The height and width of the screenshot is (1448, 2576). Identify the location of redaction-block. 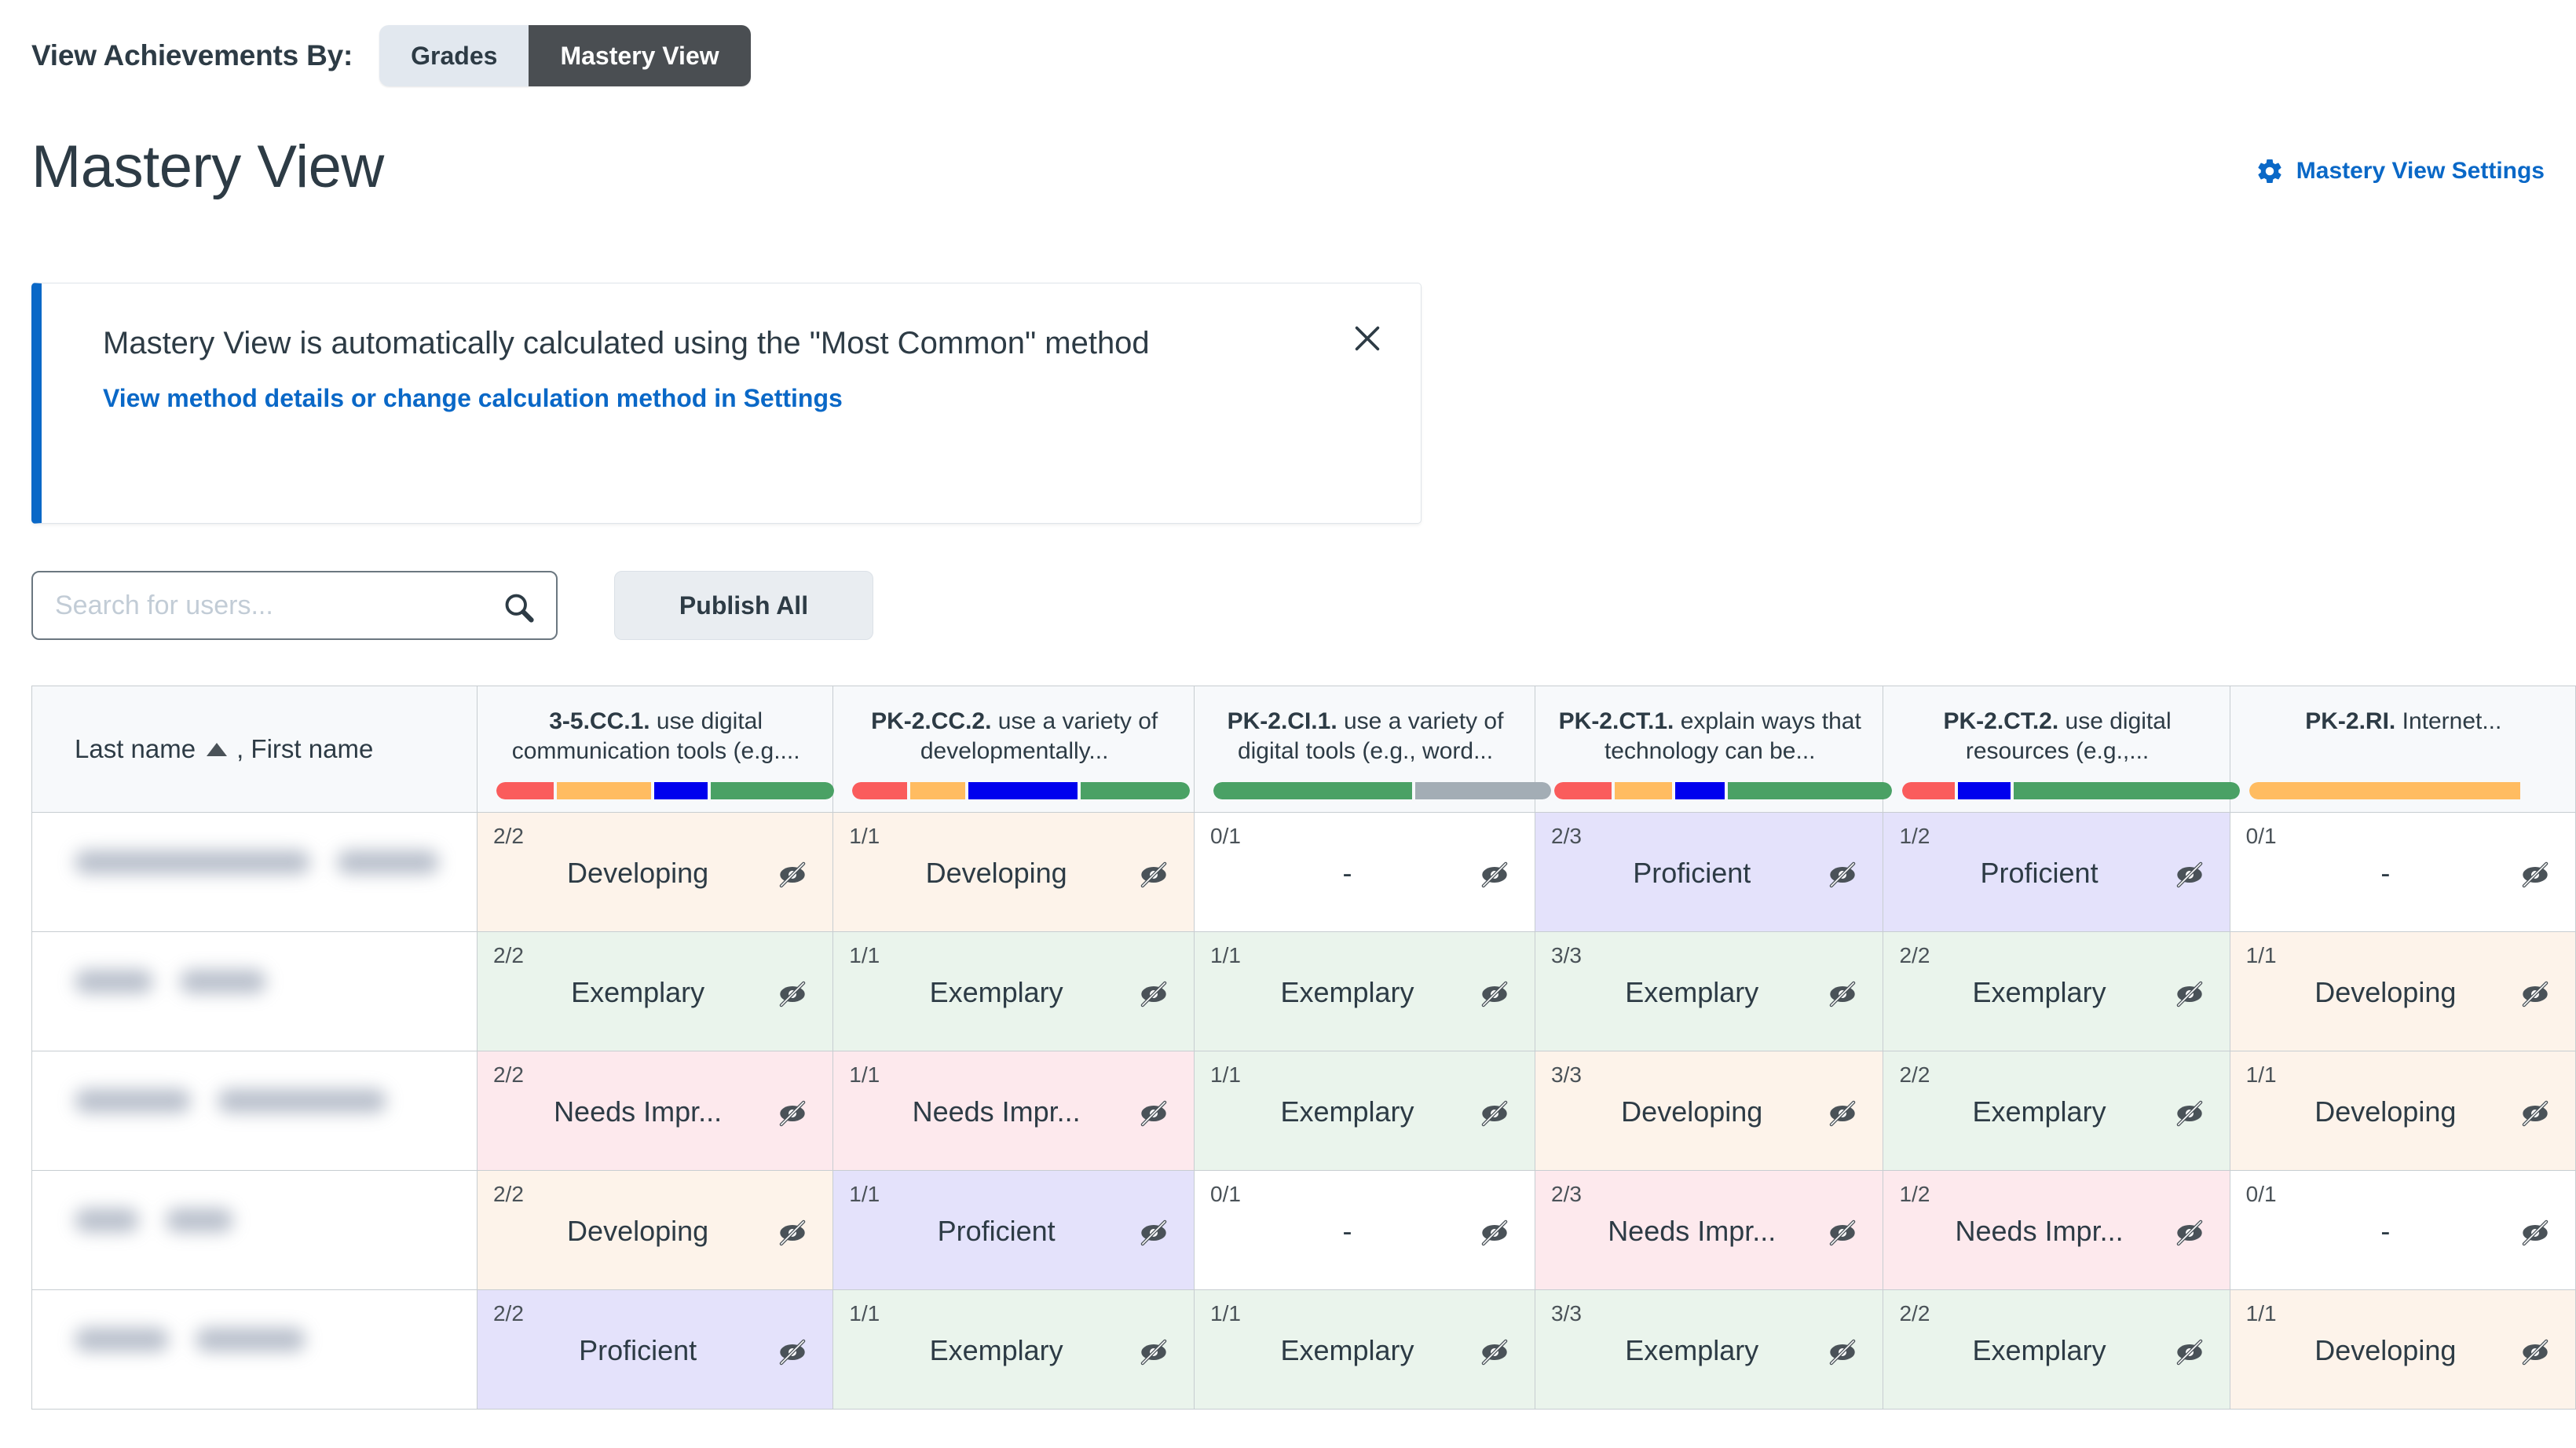
(122, 1339).